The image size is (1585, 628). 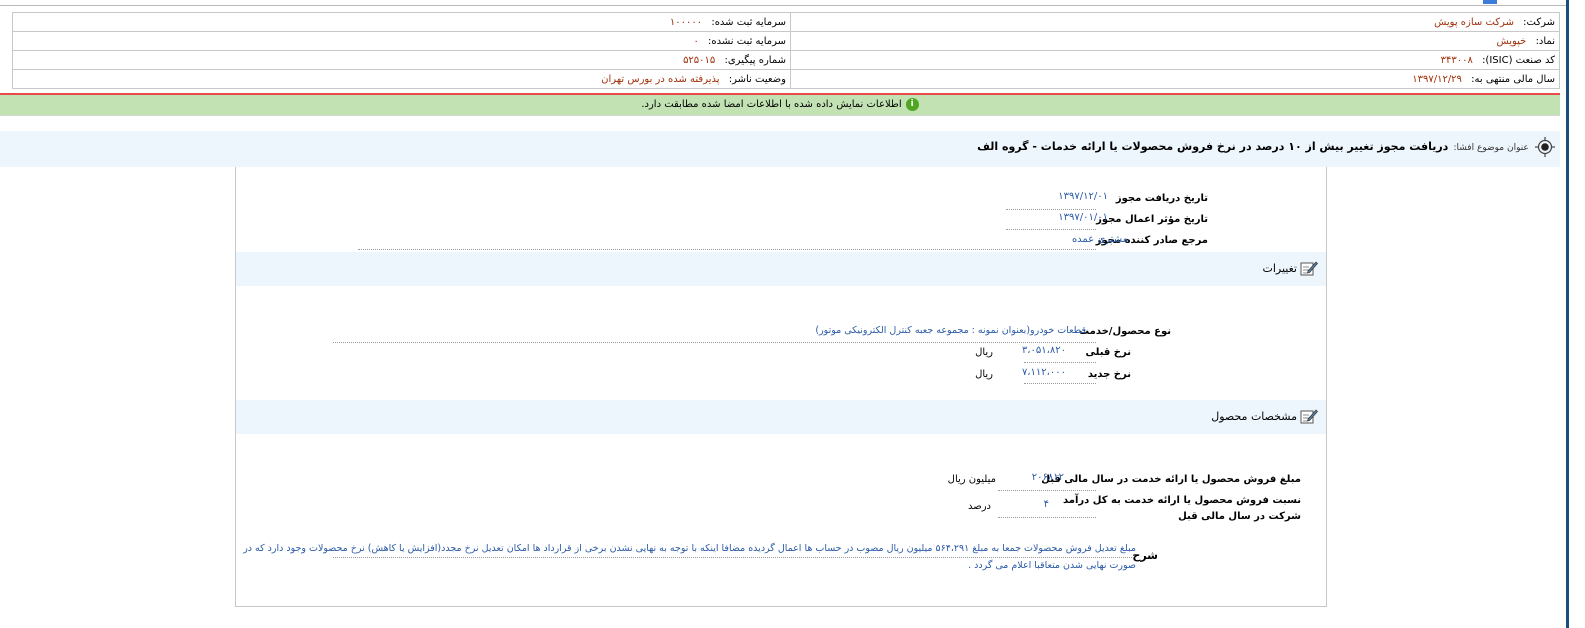 I want to click on fiscal-year-label: سال مالی منتهی به:, so click(x=1513, y=79).